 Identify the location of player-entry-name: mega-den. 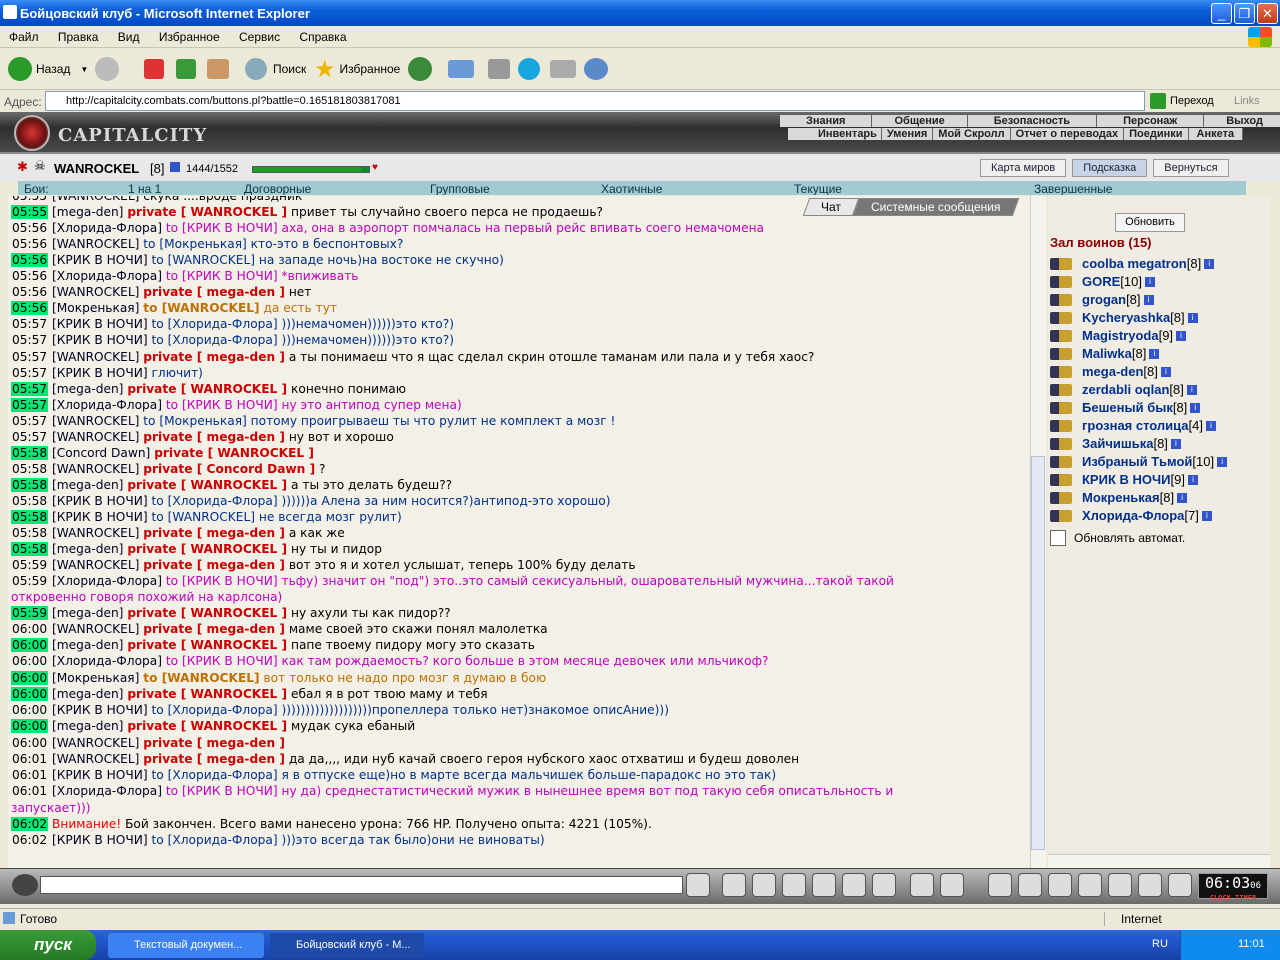
(1112, 371).